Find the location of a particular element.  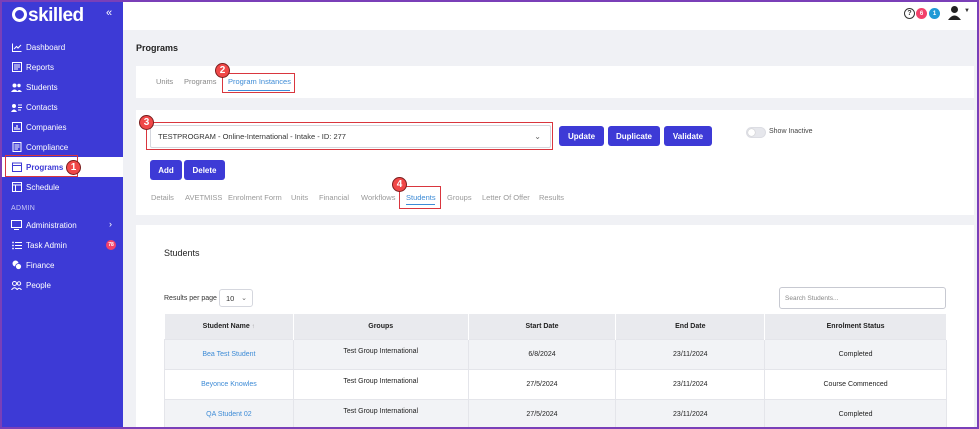

contact-card-icon is located at coordinates (16, 107).